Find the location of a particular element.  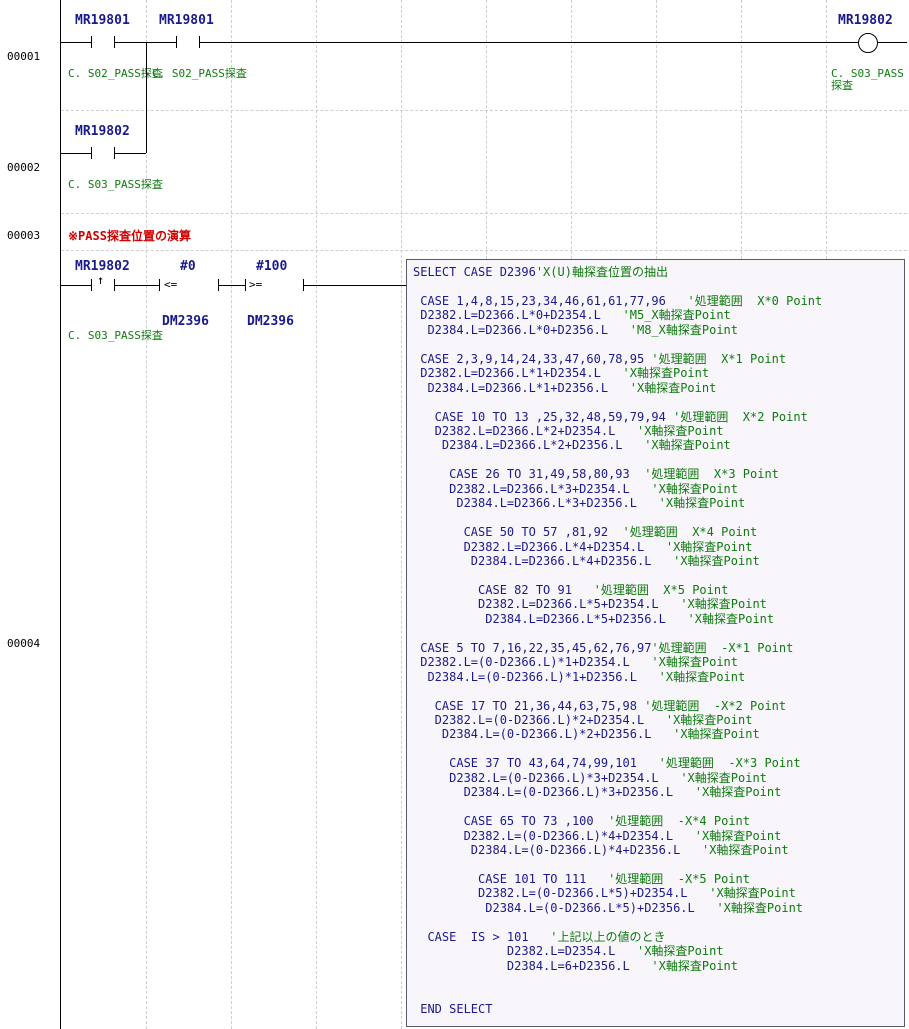

script-code: CASE 101 TO 111 is located at coordinates (500, 878).